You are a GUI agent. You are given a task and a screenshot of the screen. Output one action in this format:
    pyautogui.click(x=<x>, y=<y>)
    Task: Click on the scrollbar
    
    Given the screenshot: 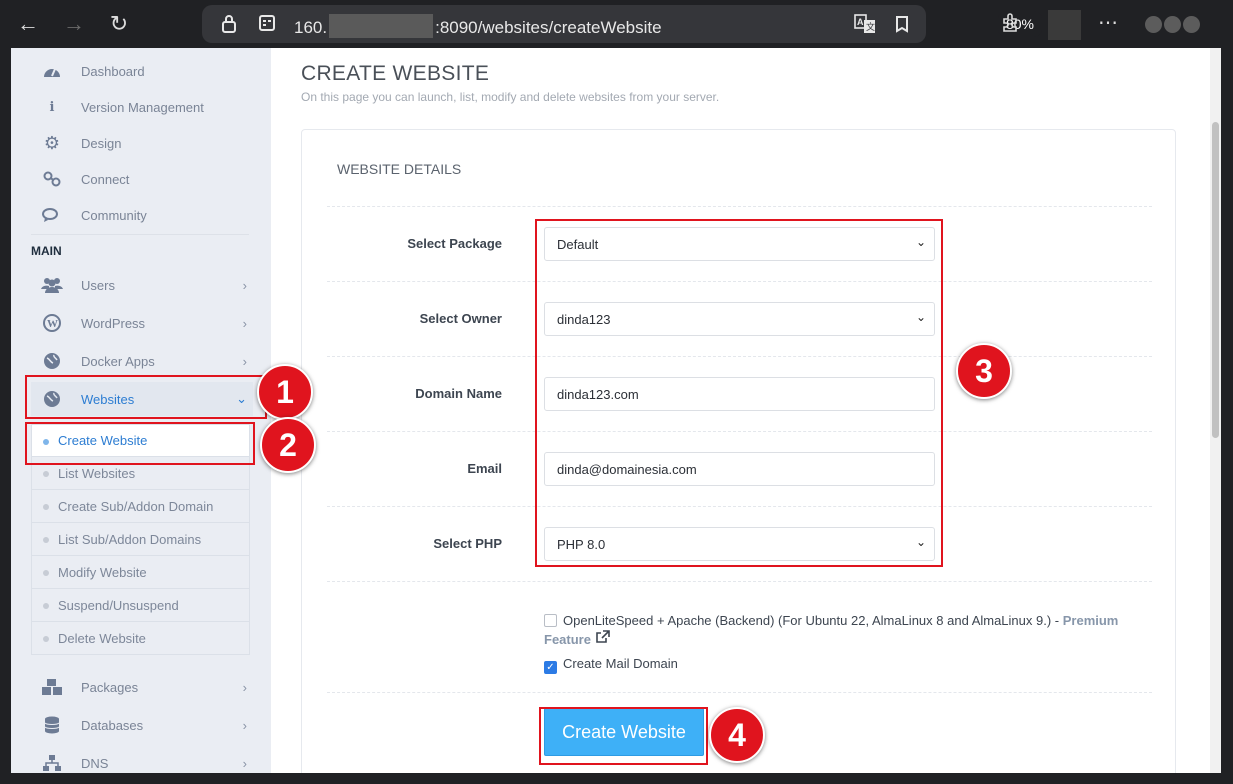 What is the action you would take?
    pyautogui.click(x=1215, y=410)
    